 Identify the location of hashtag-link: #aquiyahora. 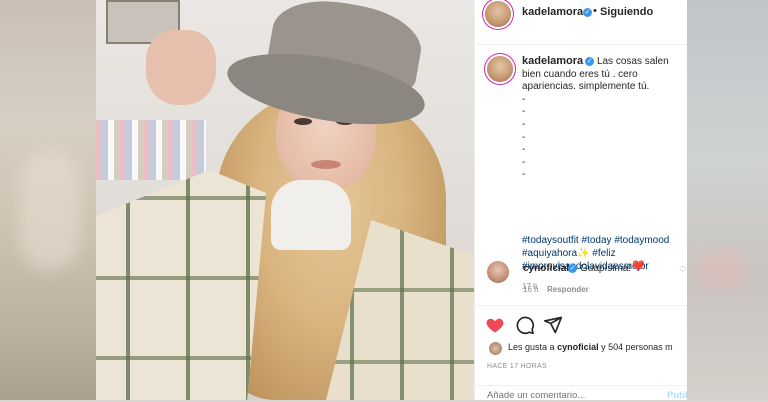
(549, 253).